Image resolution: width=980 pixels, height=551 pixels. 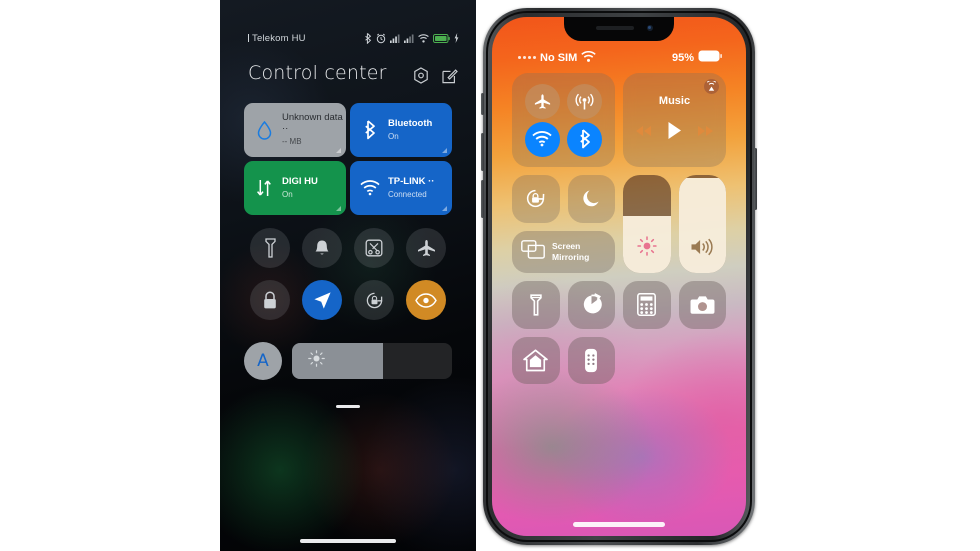 I want to click on tile-sublabel: Connected, so click(x=407, y=194).